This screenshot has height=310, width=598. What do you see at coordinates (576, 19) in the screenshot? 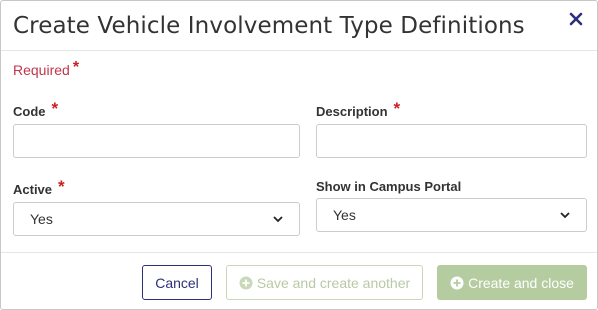
I see `close-icon` at bounding box center [576, 19].